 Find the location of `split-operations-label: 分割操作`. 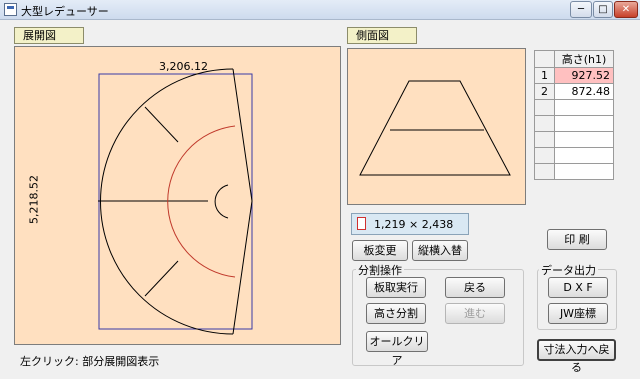

split-operations-label: 分割操作 is located at coordinates (380, 270).